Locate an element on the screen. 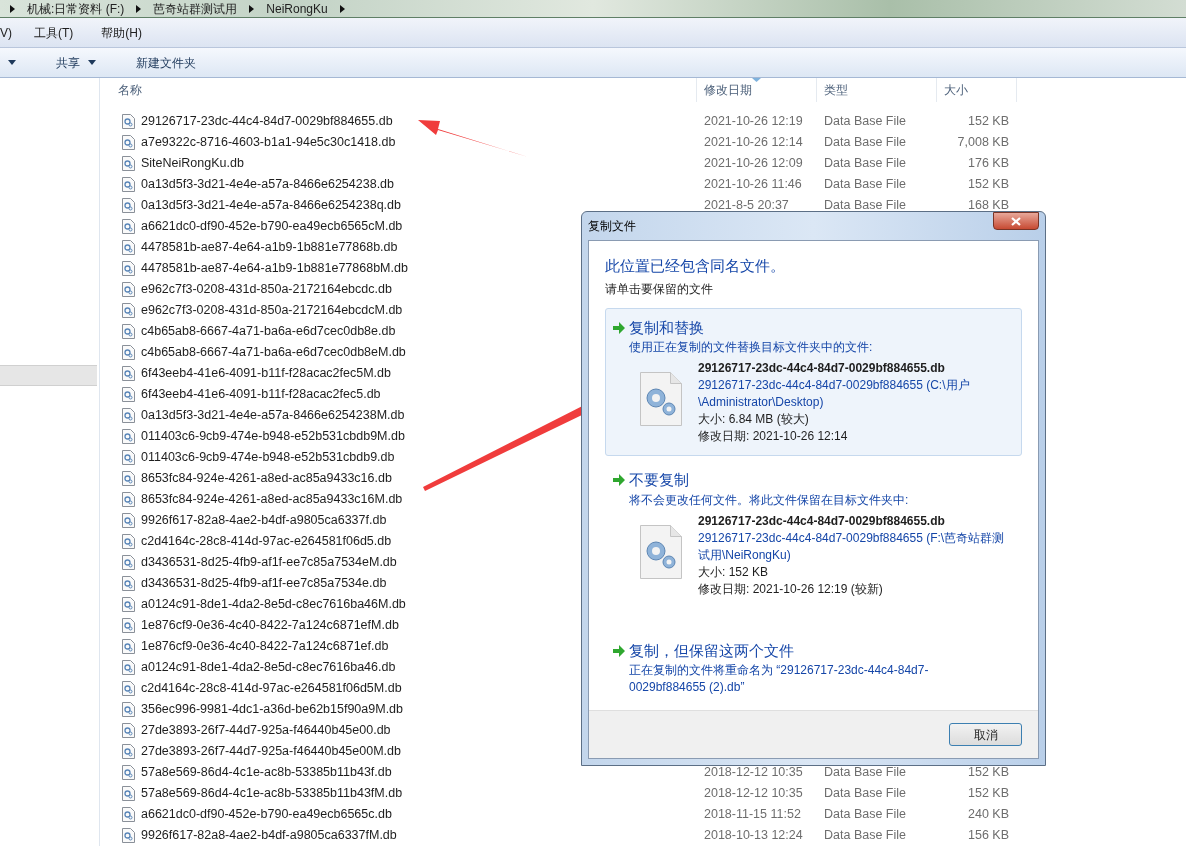 The image size is (1186, 847). file-name: 1e876cf9-0e36-4c40-8422-7a124c6871efM.db is located at coordinates (270, 625).